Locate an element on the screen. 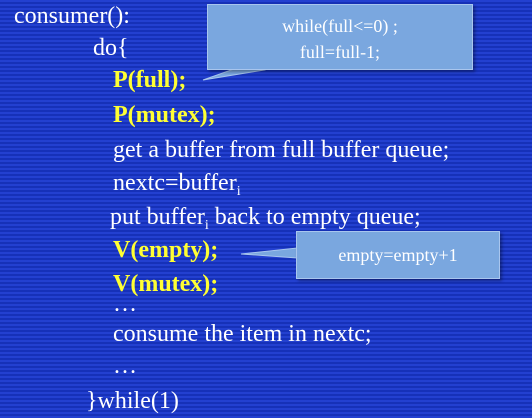 The width and height of the screenshot is (532, 418). p-mutex-statement: P(mutex); is located at coordinates (164, 115).